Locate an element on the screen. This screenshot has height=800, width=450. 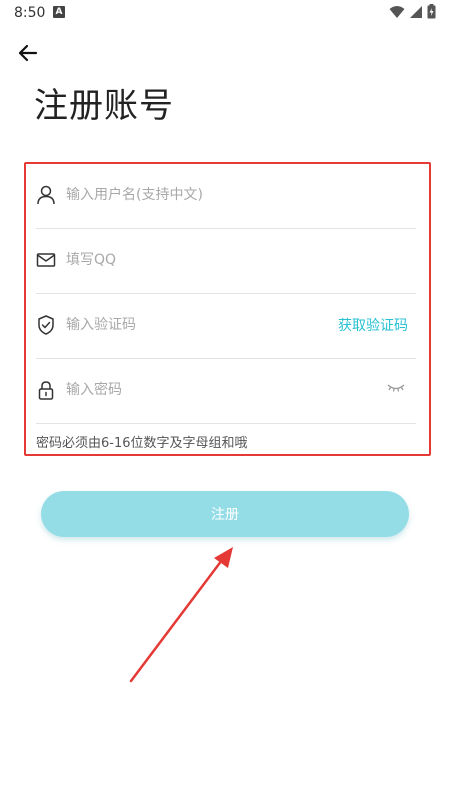
verification-code-input is located at coordinates (176, 325).